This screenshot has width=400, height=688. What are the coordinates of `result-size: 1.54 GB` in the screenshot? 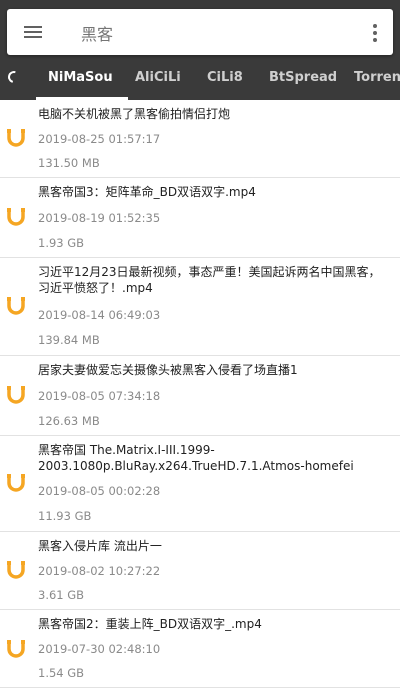 It's located at (61, 673).